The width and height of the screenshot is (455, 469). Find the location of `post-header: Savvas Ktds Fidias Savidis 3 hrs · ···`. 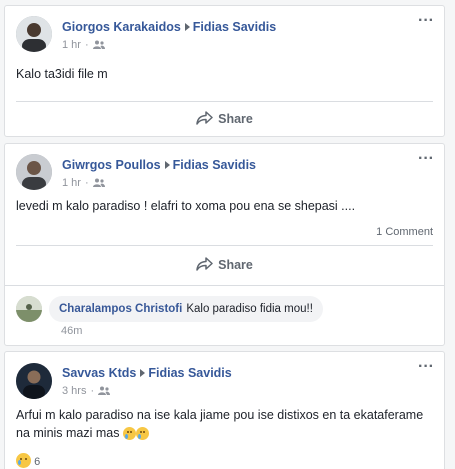

post-header: Savvas Ktds Fidias Savidis 3 hrs · ··· is located at coordinates (224, 376).